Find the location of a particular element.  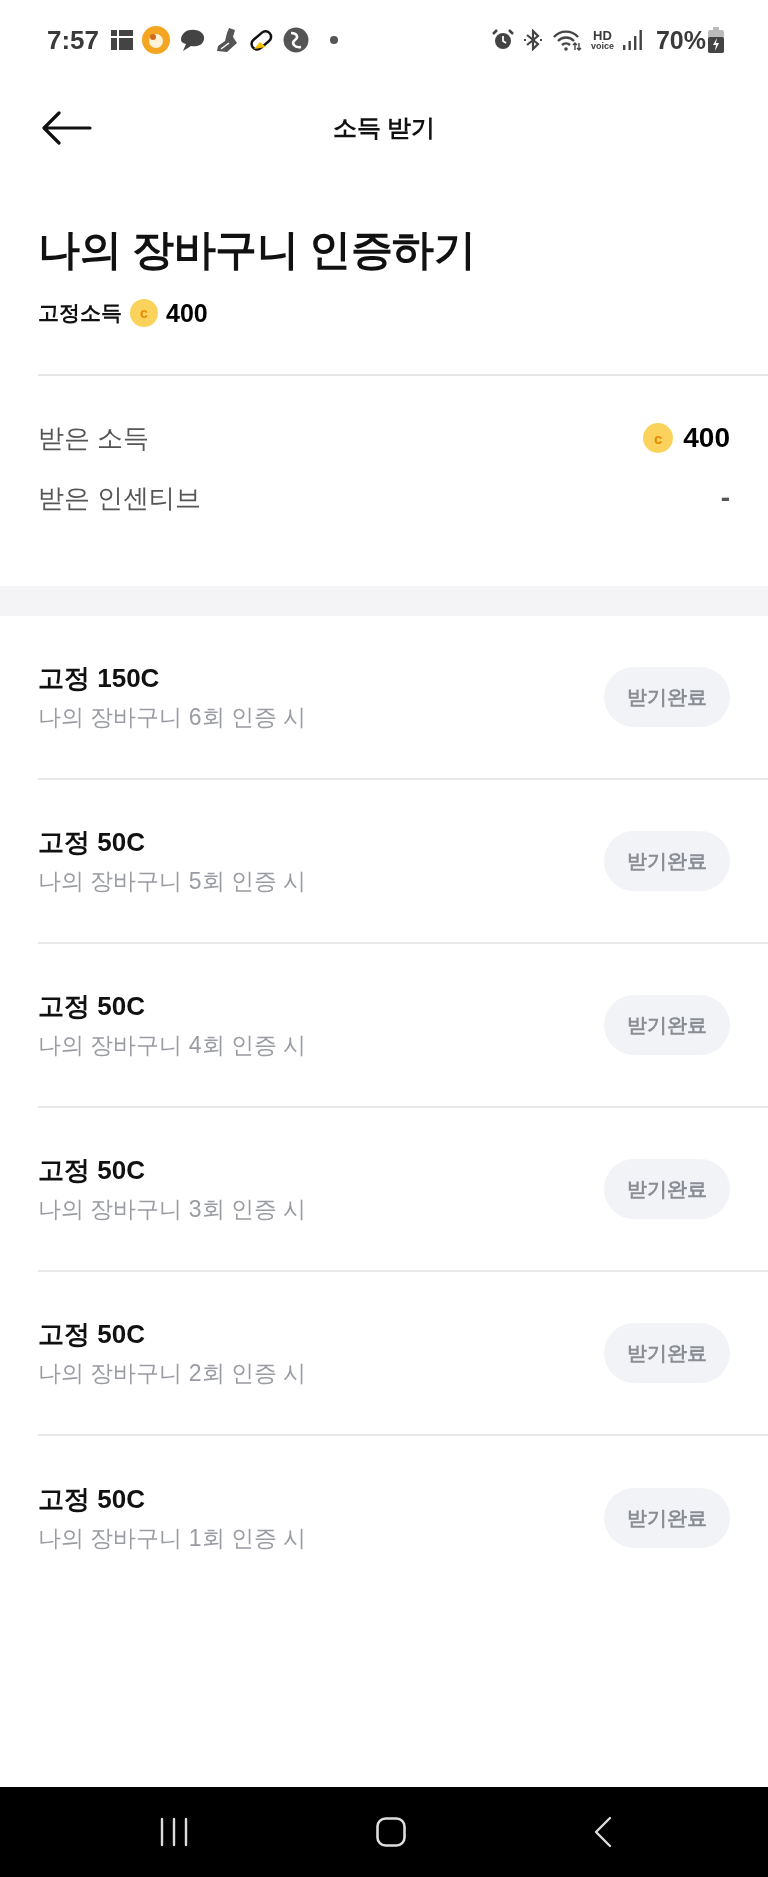

mission-title: 나의 장바구니 인증하기 is located at coordinates (257, 250).